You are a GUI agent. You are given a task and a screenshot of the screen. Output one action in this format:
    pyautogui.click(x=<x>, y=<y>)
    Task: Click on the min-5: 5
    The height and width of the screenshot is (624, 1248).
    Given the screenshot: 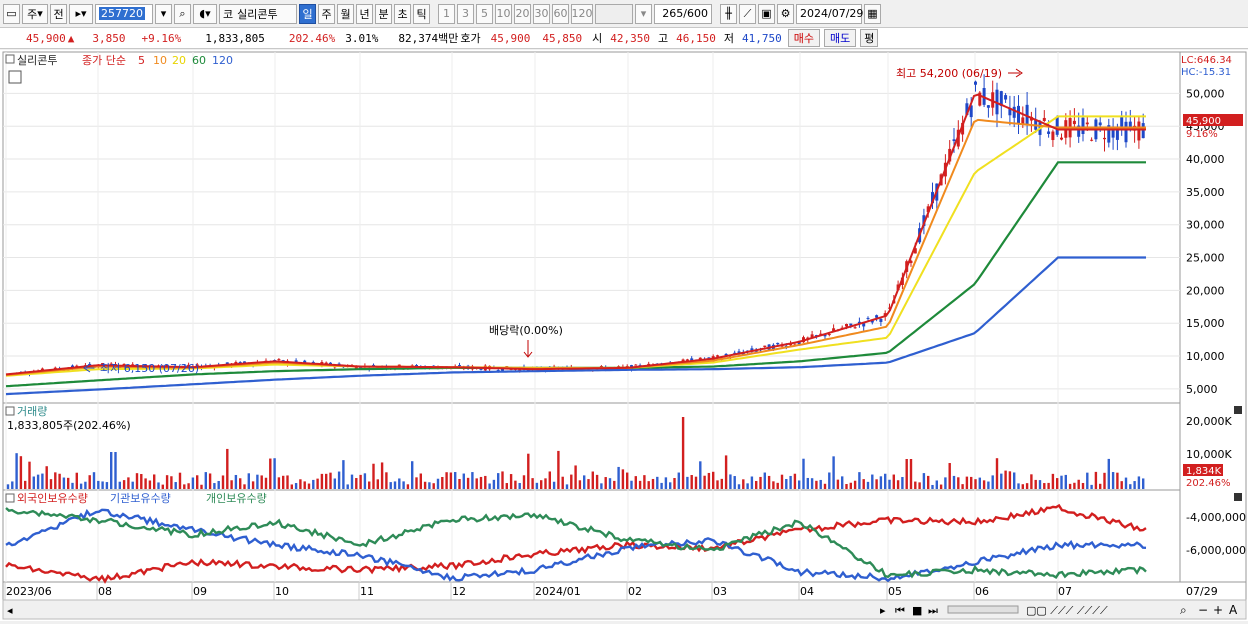 What is the action you would take?
    pyautogui.click(x=484, y=13)
    